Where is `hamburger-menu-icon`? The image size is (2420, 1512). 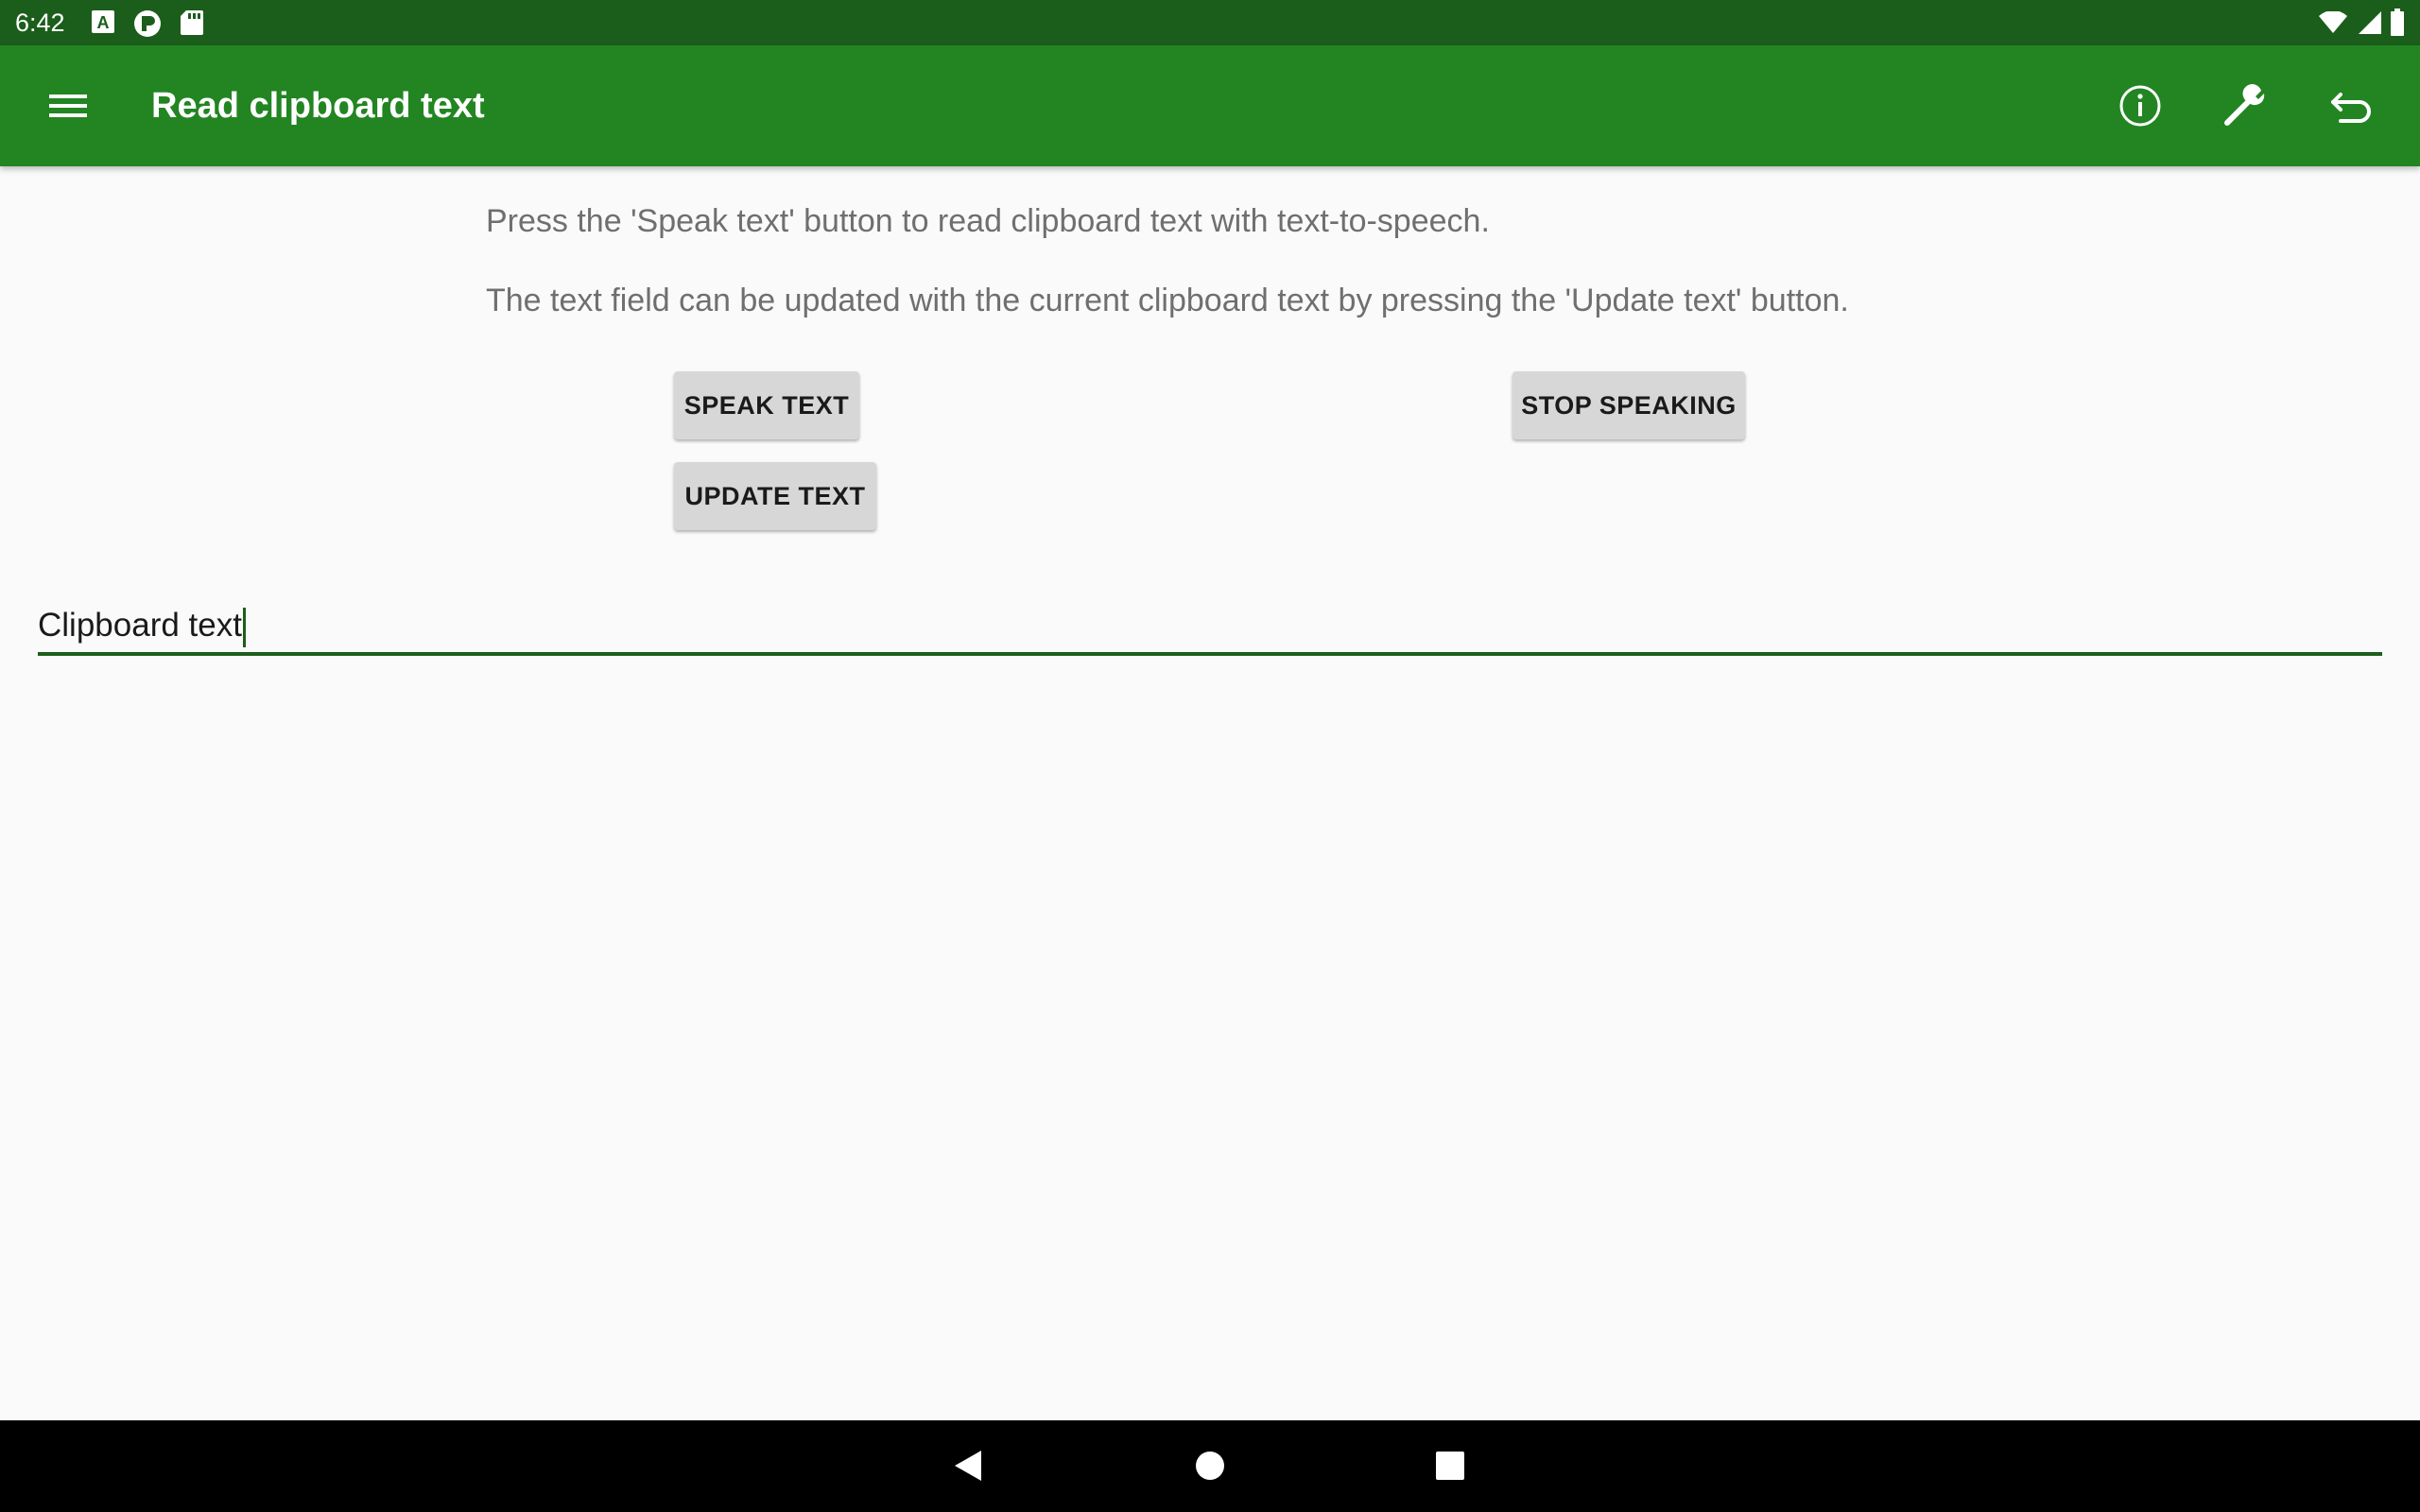 hamburger-menu-icon is located at coordinates (68, 106).